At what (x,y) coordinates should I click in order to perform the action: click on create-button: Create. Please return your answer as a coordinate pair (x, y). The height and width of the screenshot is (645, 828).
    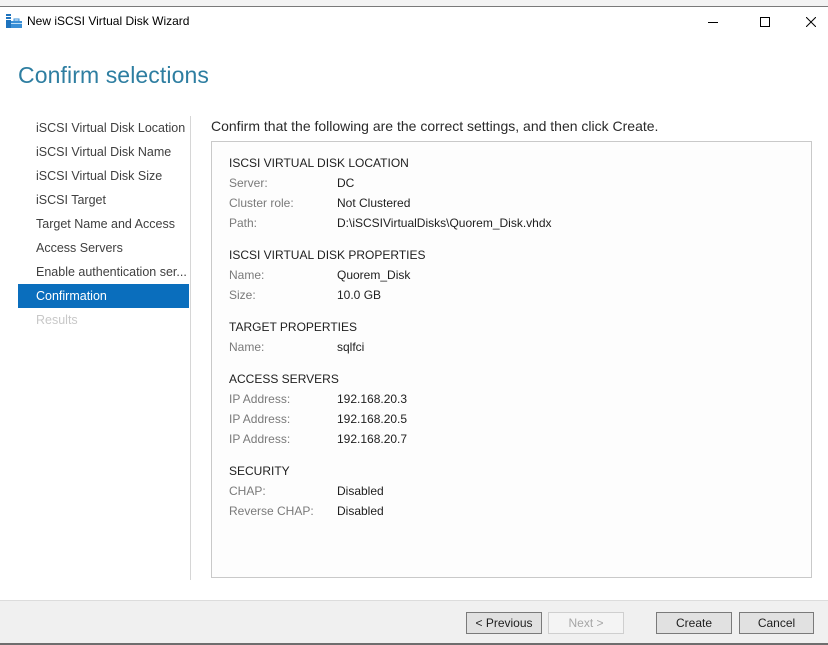
    Looking at the image, I should click on (694, 623).